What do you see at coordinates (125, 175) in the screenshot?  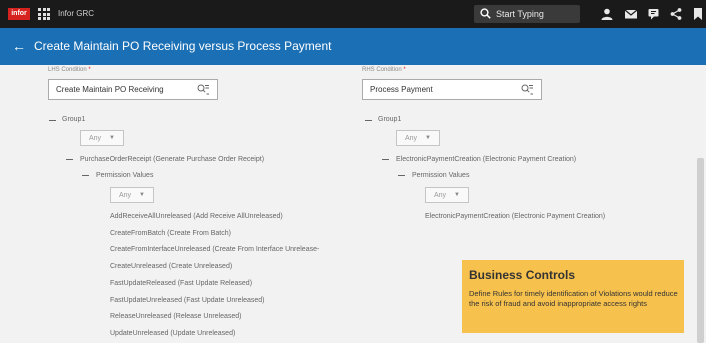 I see `lhs-permission-label: Permission Values` at bounding box center [125, 175].